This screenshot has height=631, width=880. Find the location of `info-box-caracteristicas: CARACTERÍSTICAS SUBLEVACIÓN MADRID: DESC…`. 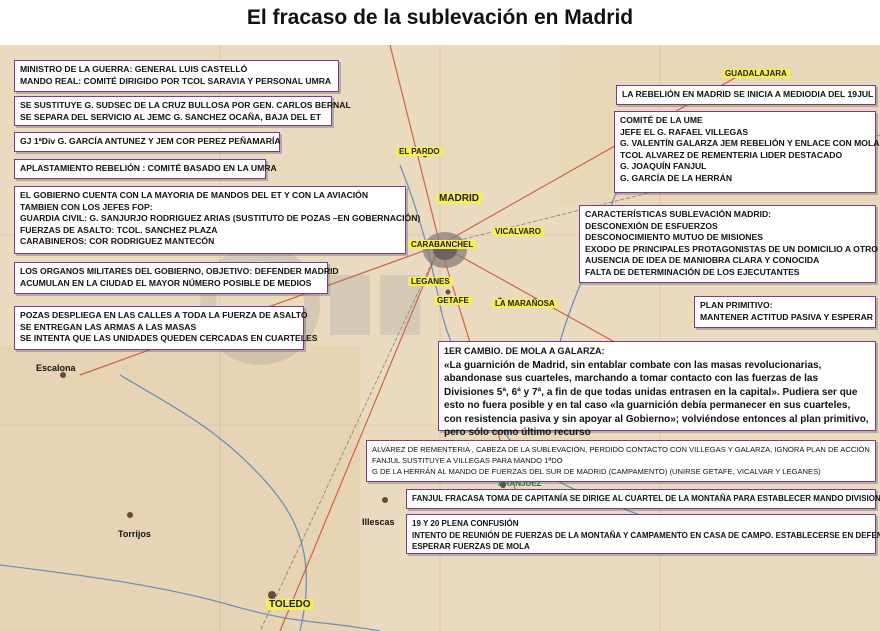

info-box-caracteristicas: CARACTERÍSTICAS SUBLEVACIÓN MADRID: DESC… is located at coordinates (728, 244).